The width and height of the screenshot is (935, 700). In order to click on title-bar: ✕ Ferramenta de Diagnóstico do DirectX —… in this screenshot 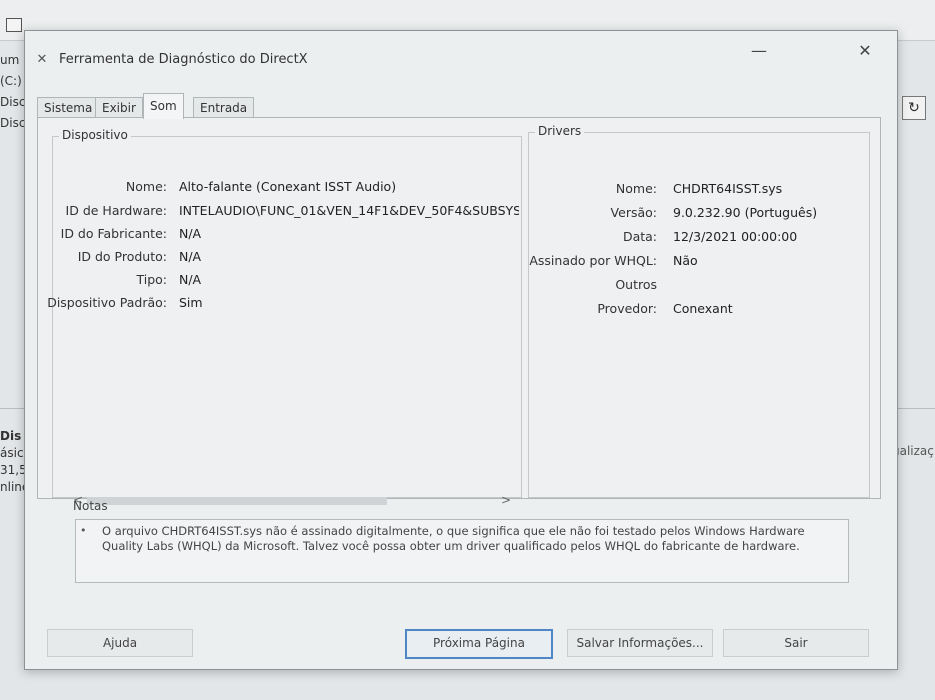, I will do `click(461, 51)`.